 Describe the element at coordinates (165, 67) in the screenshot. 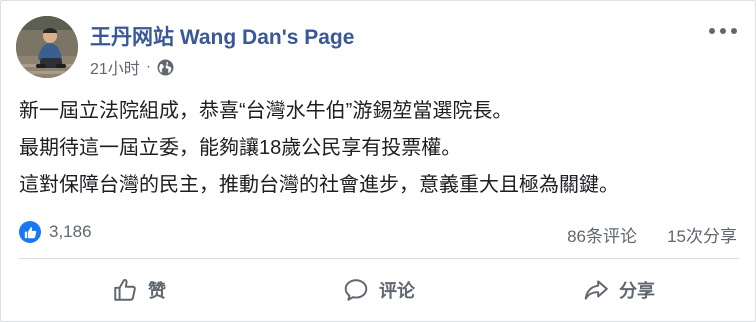

I see `globe-icon` at that location.